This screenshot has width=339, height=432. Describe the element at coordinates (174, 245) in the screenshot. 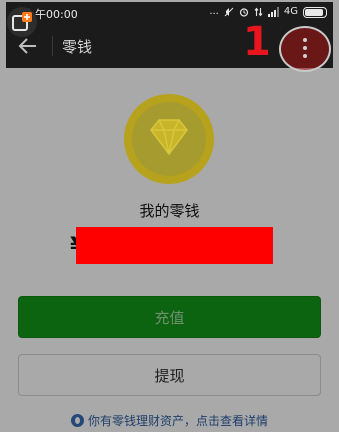

I see `balance-redaction` at that location.